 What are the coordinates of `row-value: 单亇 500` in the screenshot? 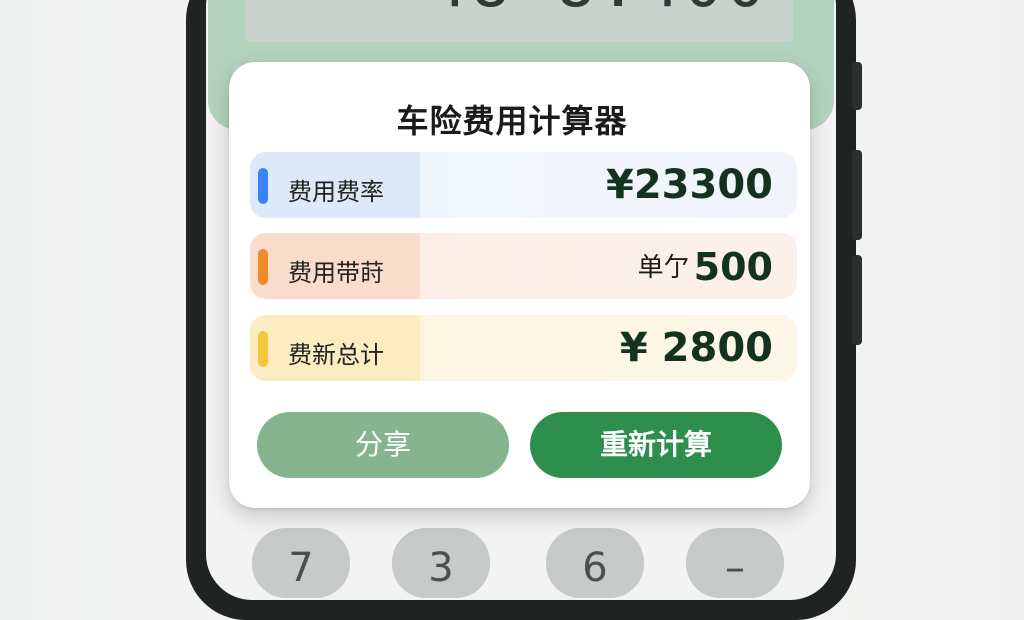 It's located at (705, 267).